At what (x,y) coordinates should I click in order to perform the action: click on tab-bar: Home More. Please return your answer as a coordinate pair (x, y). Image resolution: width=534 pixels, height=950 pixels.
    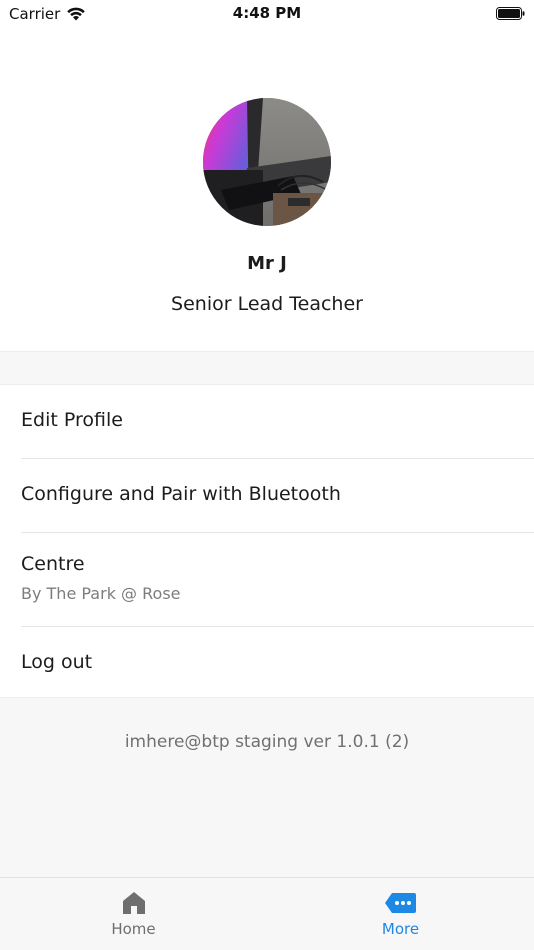
    Looking at the image, I should click on (267, 913).